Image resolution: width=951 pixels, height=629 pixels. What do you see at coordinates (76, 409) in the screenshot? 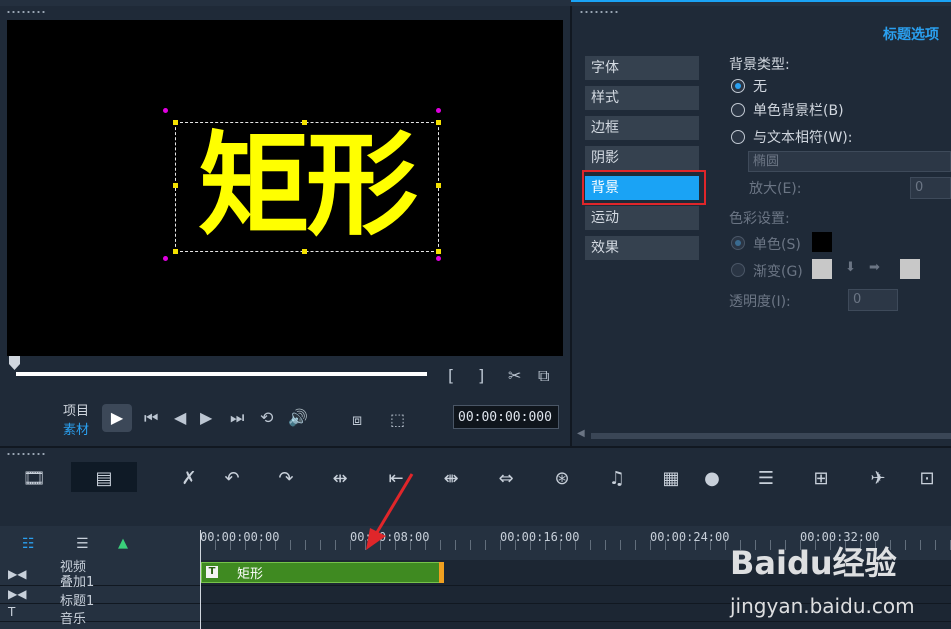
I see `project-mode-label: 项目` at bounding box center [76, 409].